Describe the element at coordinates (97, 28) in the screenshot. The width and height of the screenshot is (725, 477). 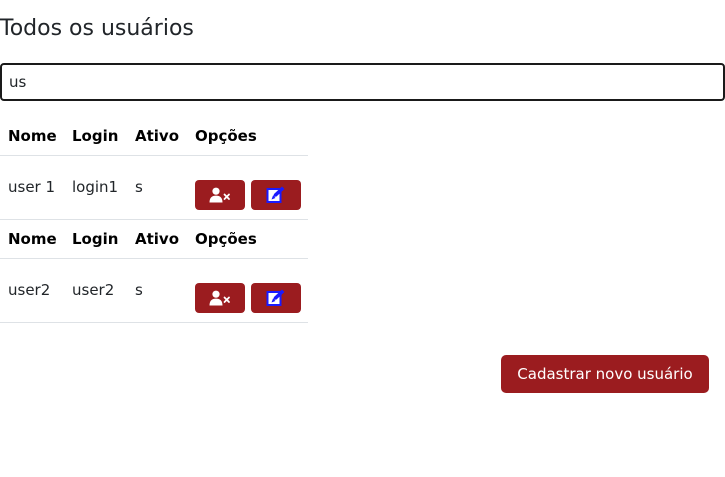
I see `page-title: Todos os usuários` at that location.